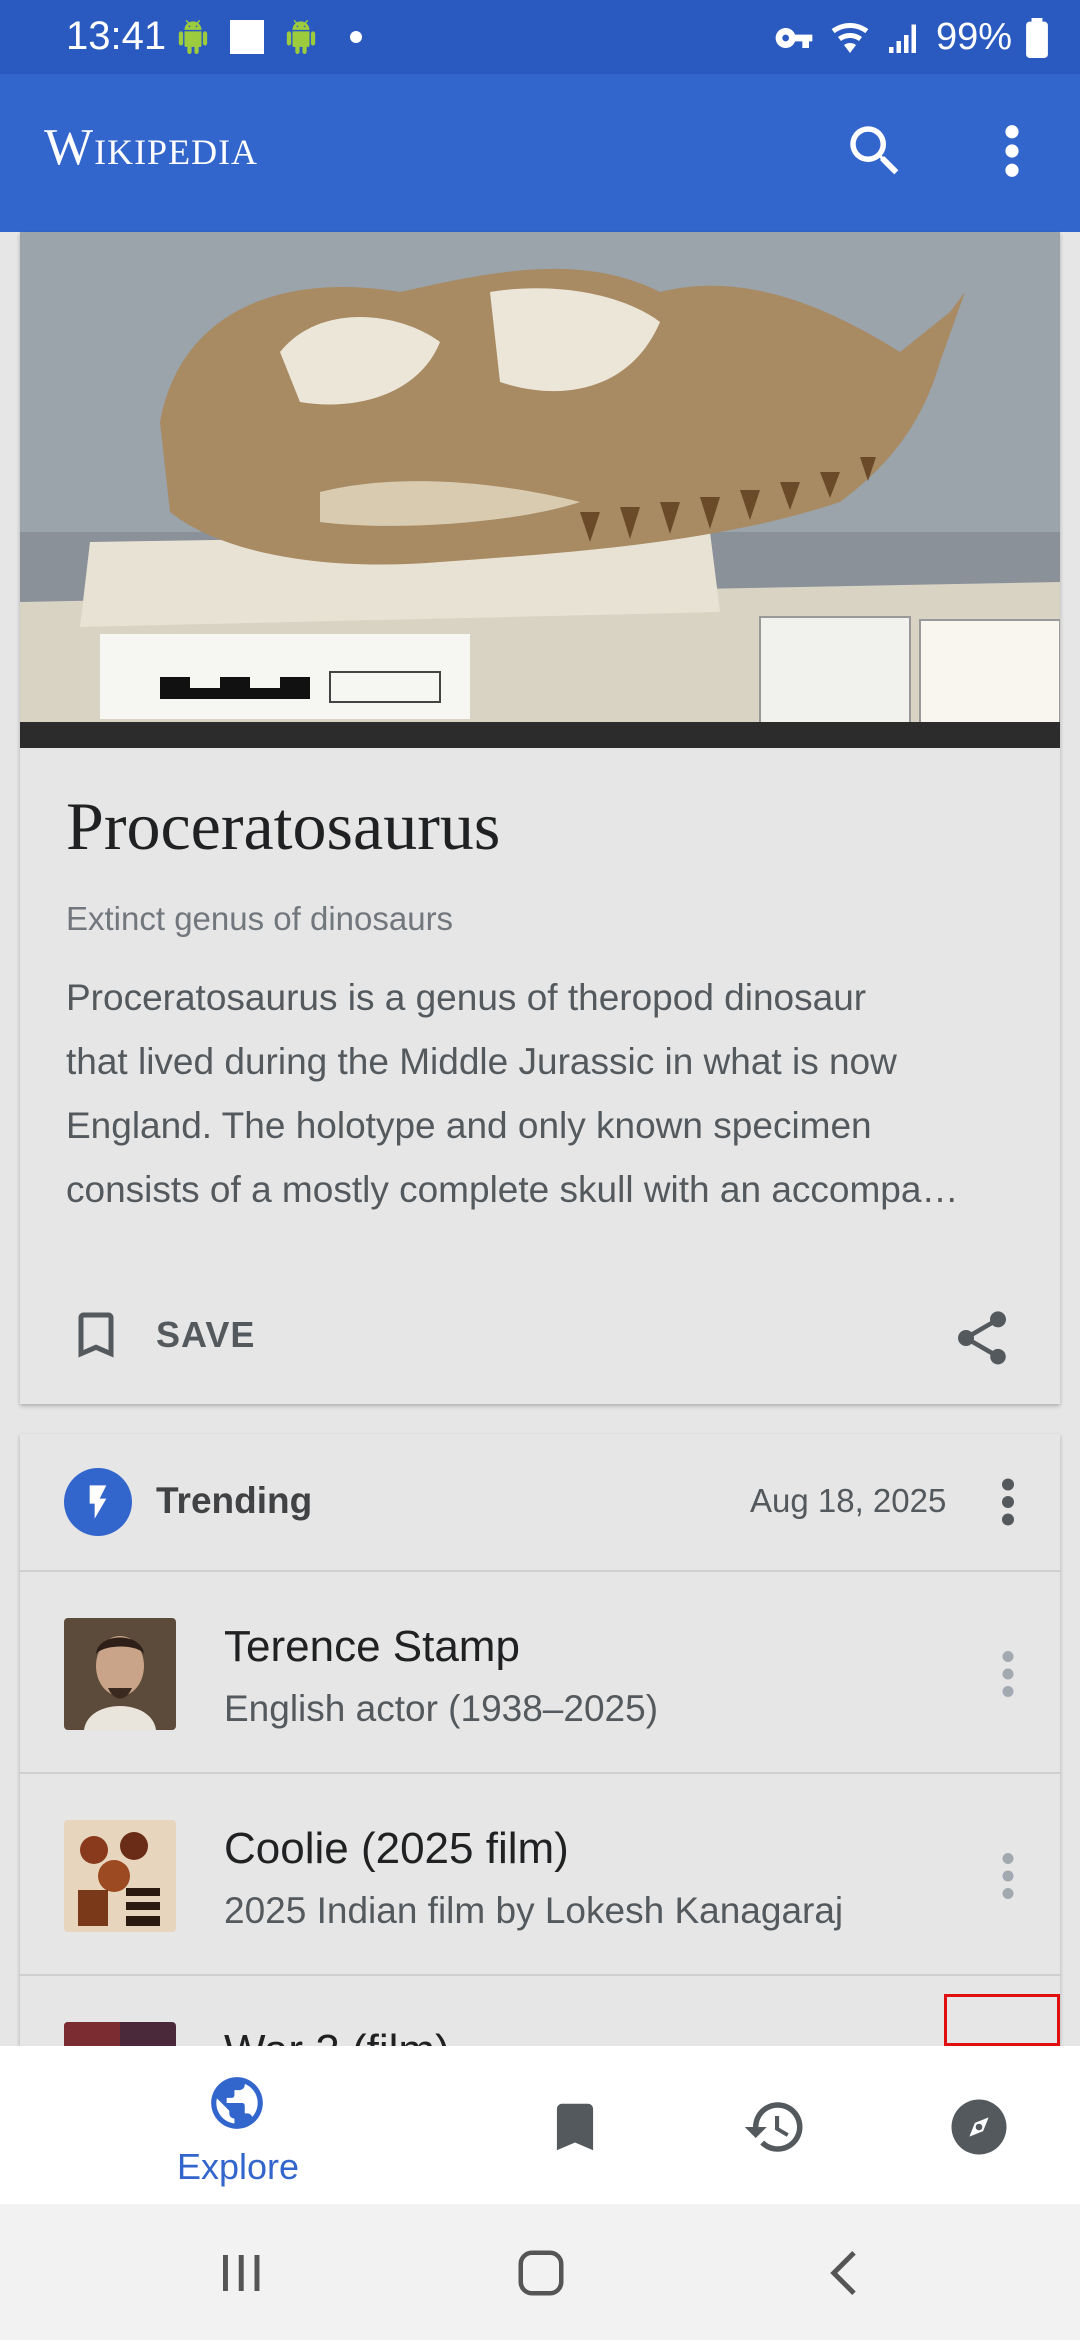 The image size is (1080, 2340). What do you see at coordinates (441, 1708) in the screenshot?
I see `trending-item-description: English actor (1938–2025)` at bounding box center [441, 1708].